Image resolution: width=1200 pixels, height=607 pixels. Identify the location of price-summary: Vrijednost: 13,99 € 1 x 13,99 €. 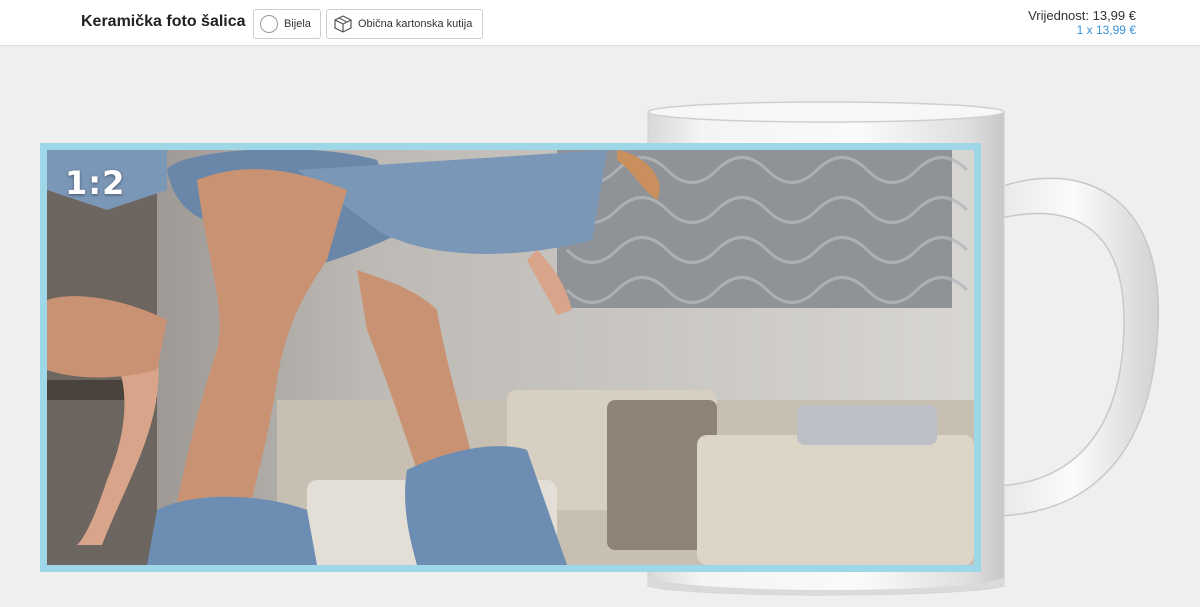
(1082, 23).